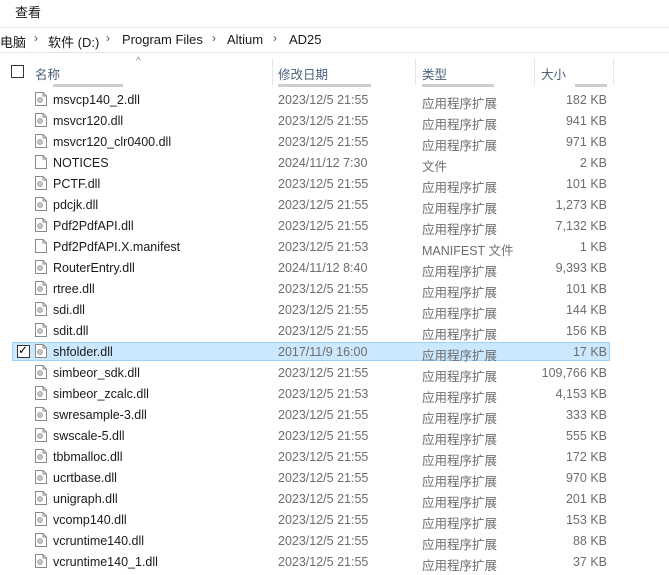 The image size is (669, 575). I want to click on column-name: 名称, so click(47, 73).